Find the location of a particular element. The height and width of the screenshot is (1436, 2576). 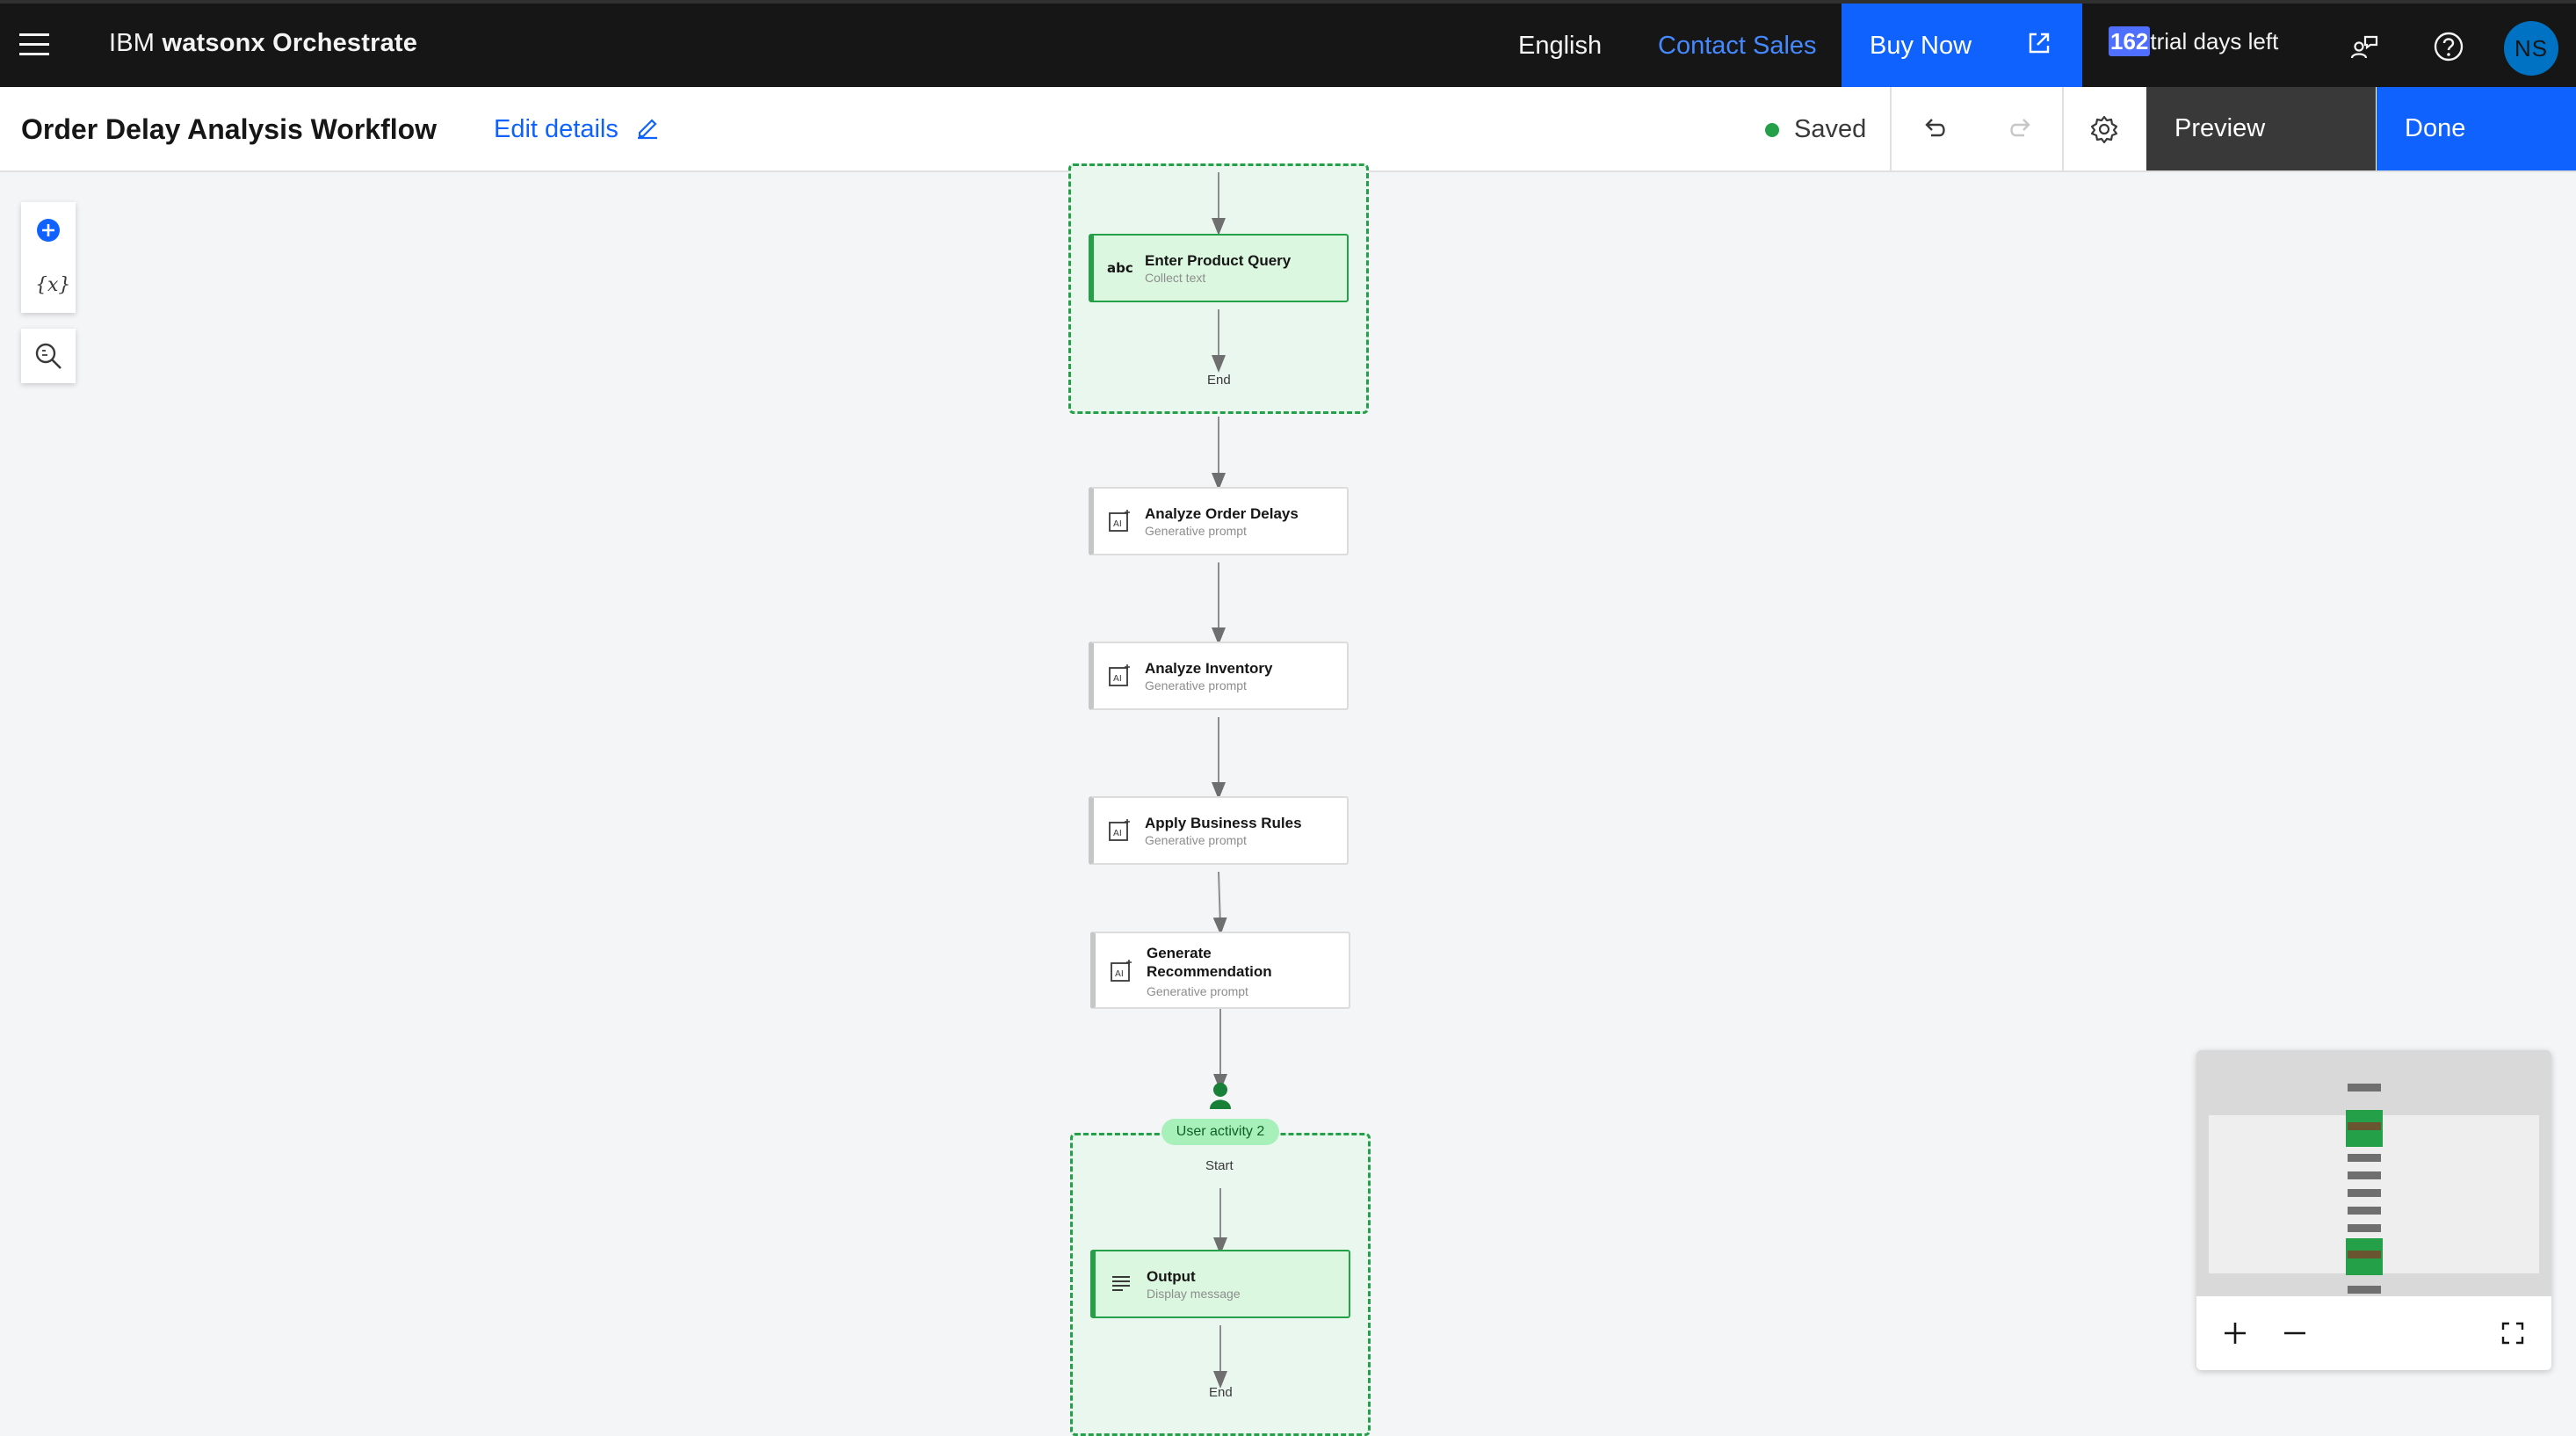

minimap-controls is located at coordinates (2373, 1333).